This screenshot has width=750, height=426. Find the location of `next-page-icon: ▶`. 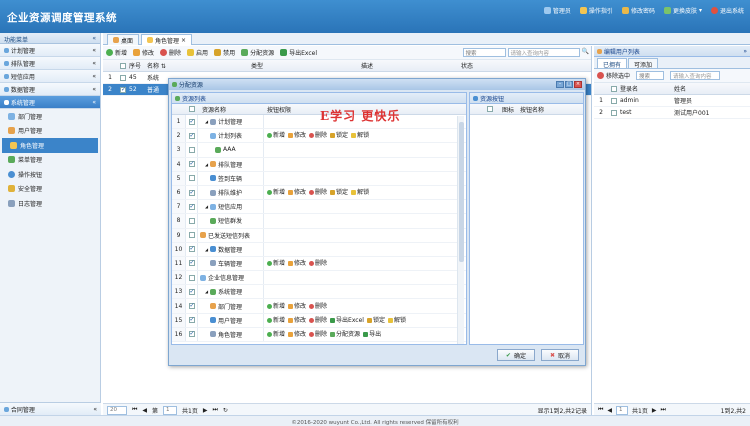

next-page-icon: ▶ is located at coordinates (654, 410).